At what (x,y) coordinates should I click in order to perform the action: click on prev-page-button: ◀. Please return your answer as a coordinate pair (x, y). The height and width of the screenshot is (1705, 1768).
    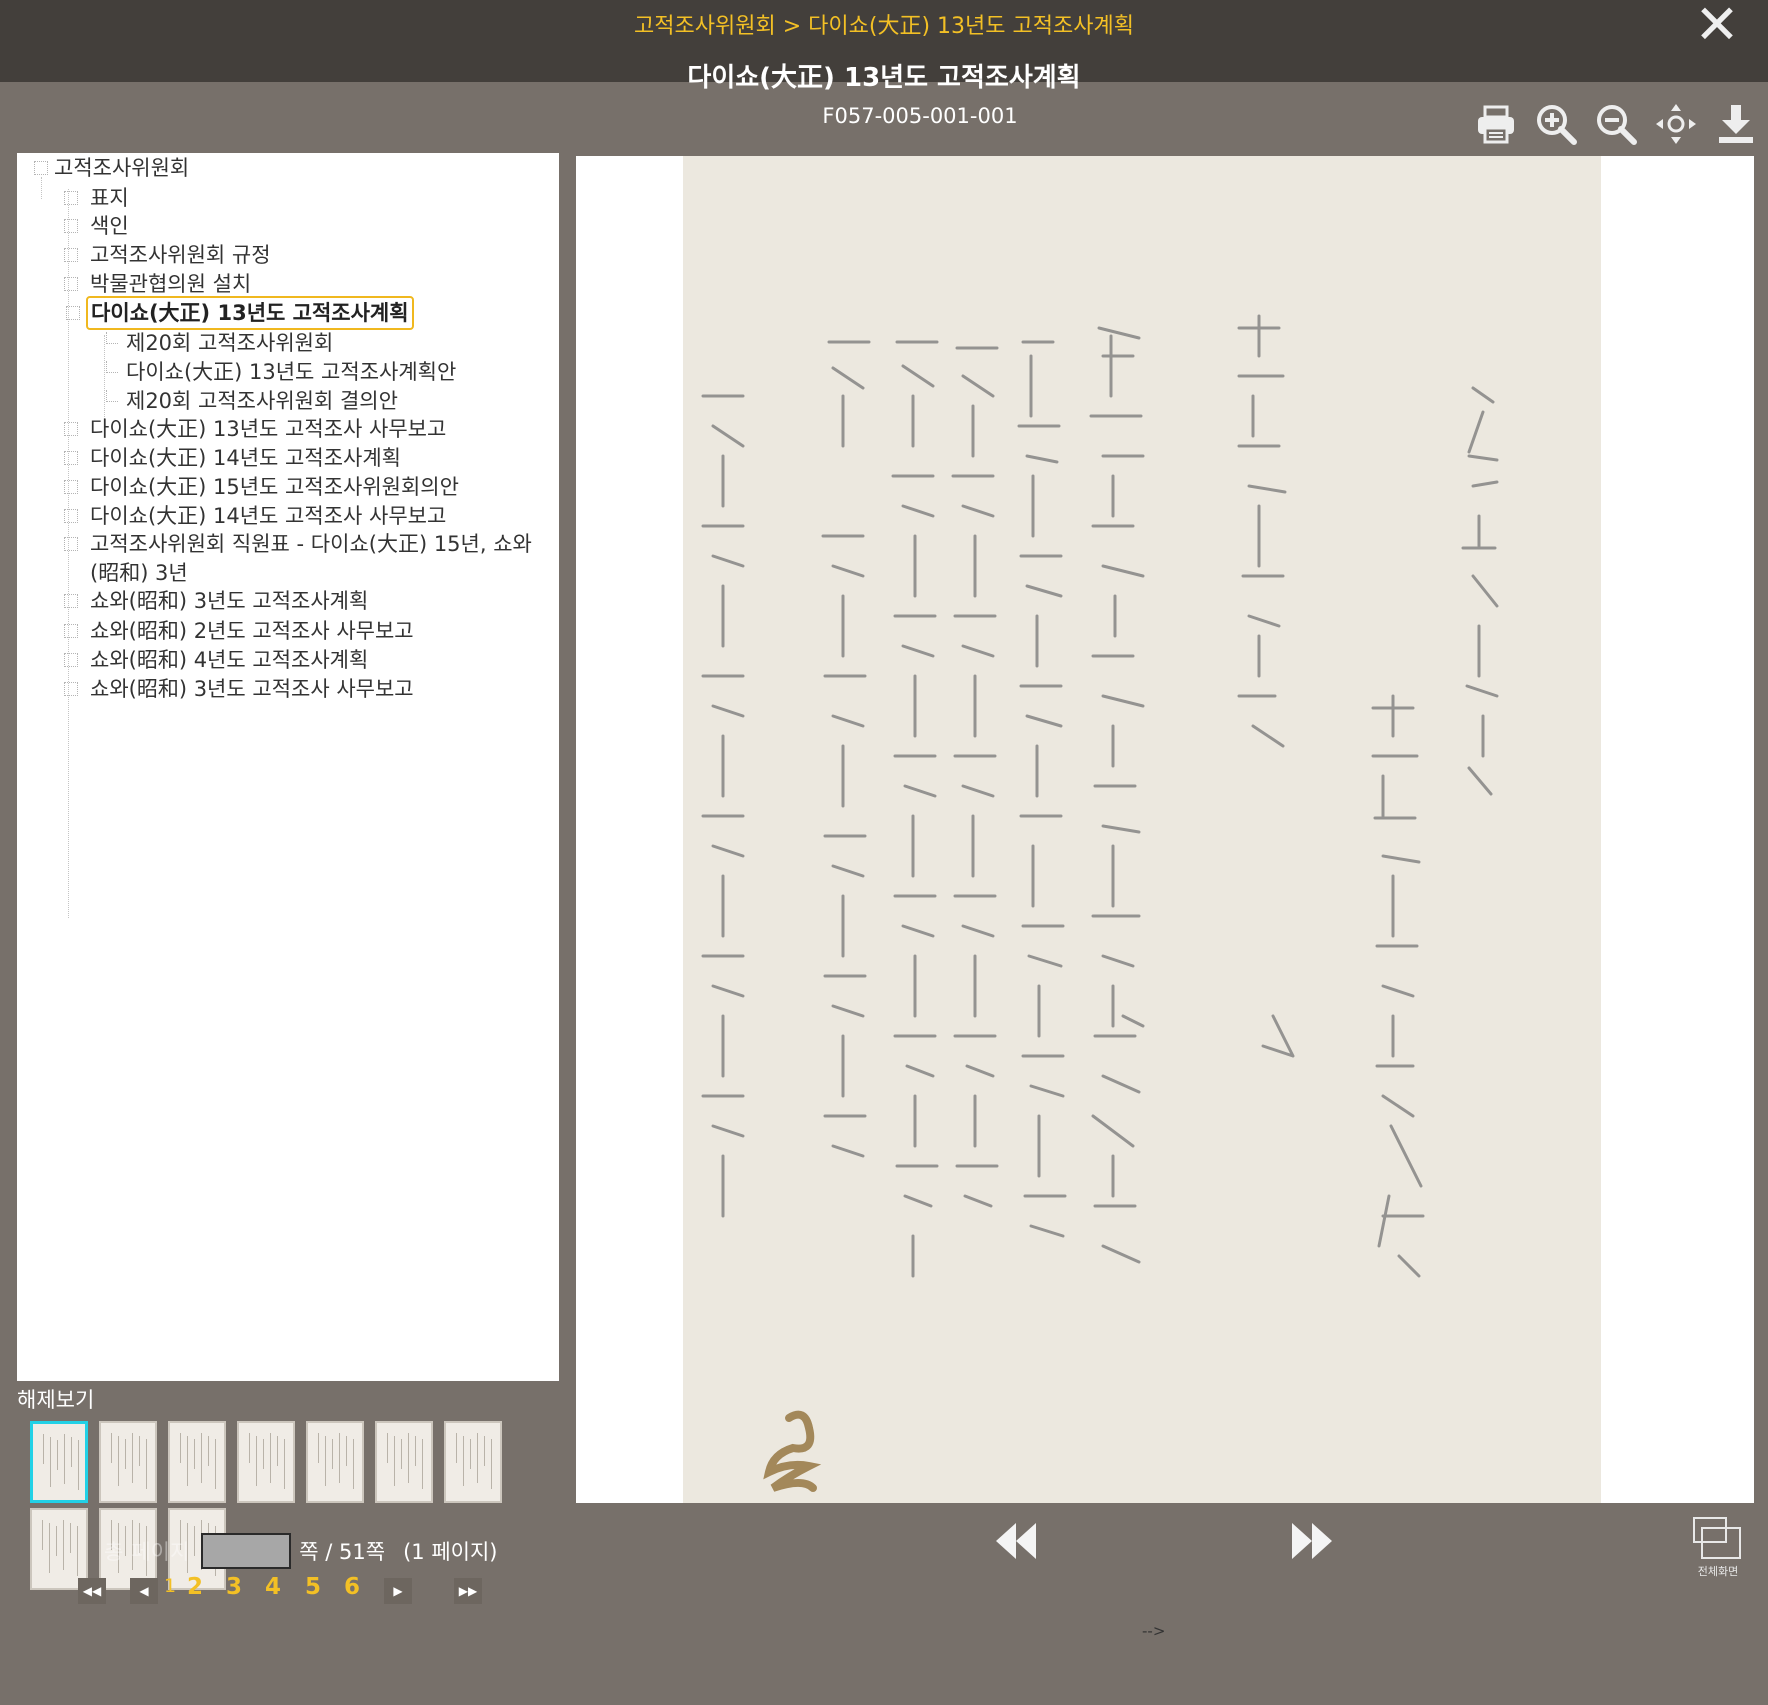
    Looking at the image, I should click on (144, 1591).